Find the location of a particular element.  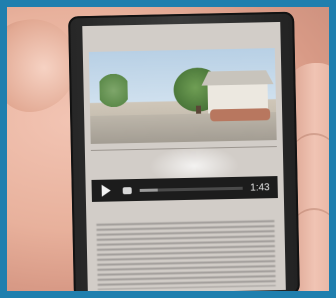

play-icon is located at coordinates (106, 190).